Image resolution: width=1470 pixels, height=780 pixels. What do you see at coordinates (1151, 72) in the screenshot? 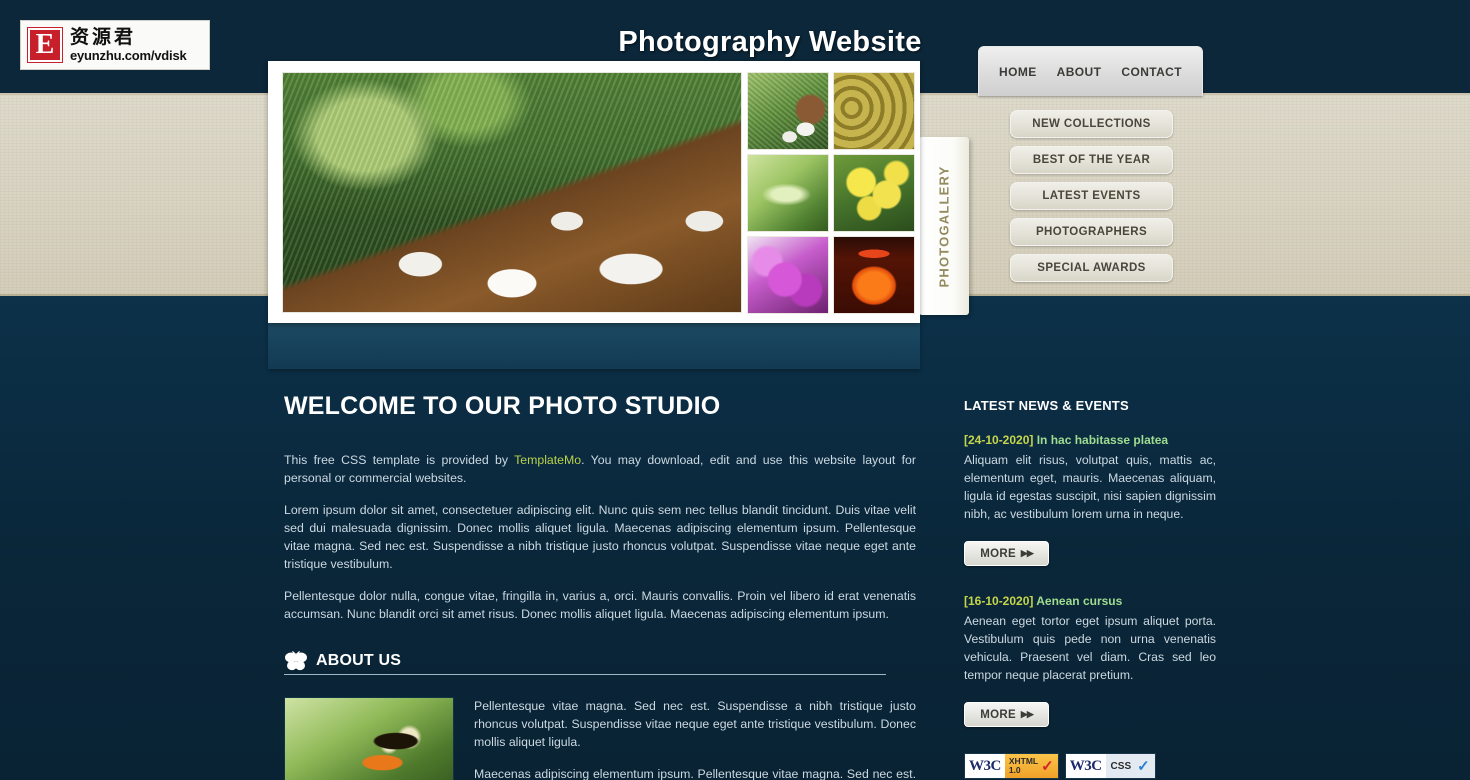
I see `nav-item-contact: CONTACT` at bounding box center [1151, 72].